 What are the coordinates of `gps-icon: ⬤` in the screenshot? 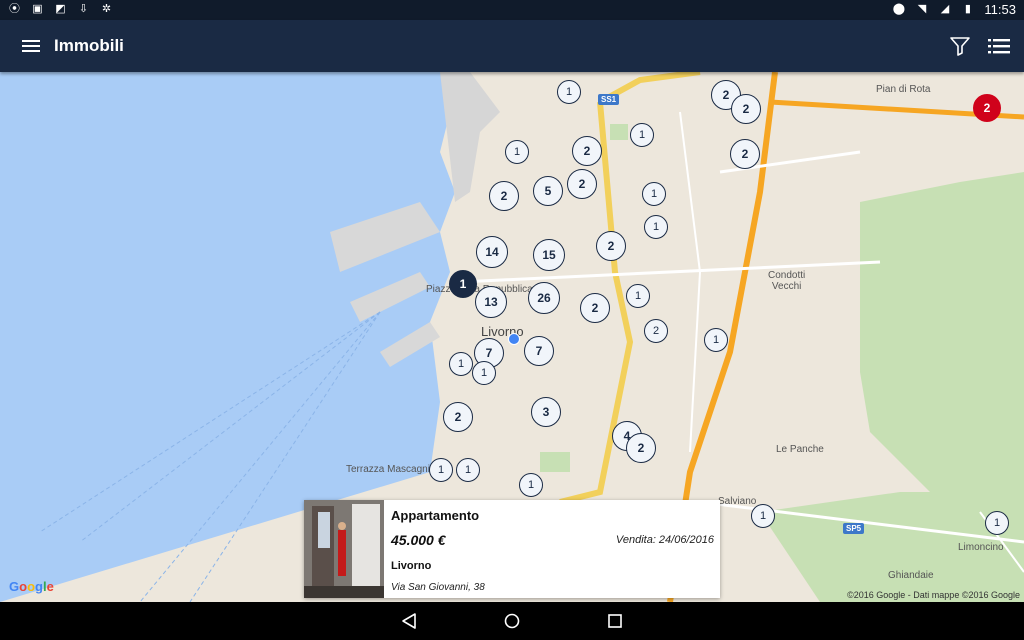 It's located at (899, 9).